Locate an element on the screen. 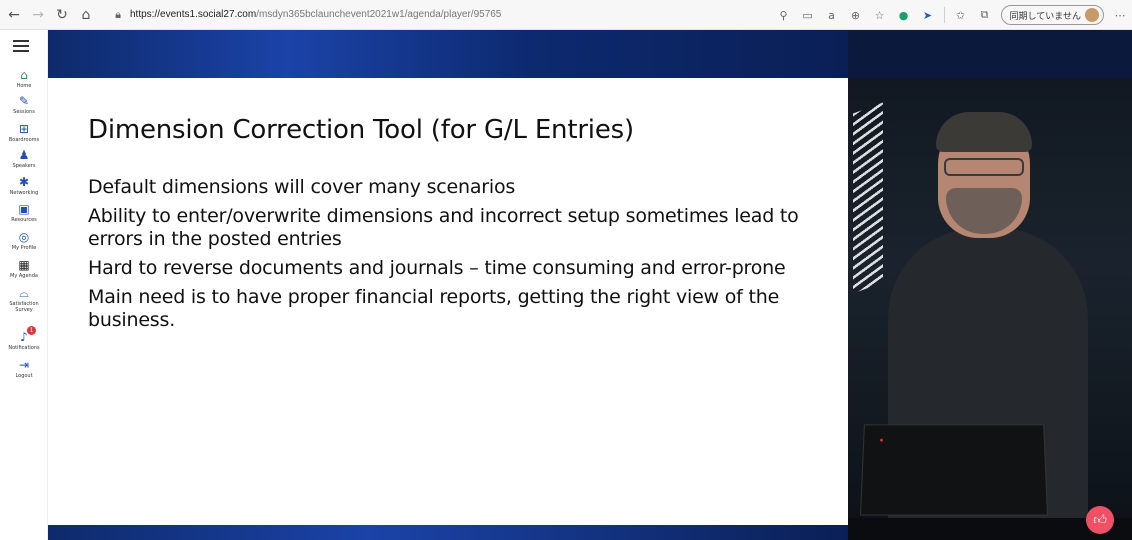  sidebar-item-networking: ✱ Networking is located at coordinates (24, 185).